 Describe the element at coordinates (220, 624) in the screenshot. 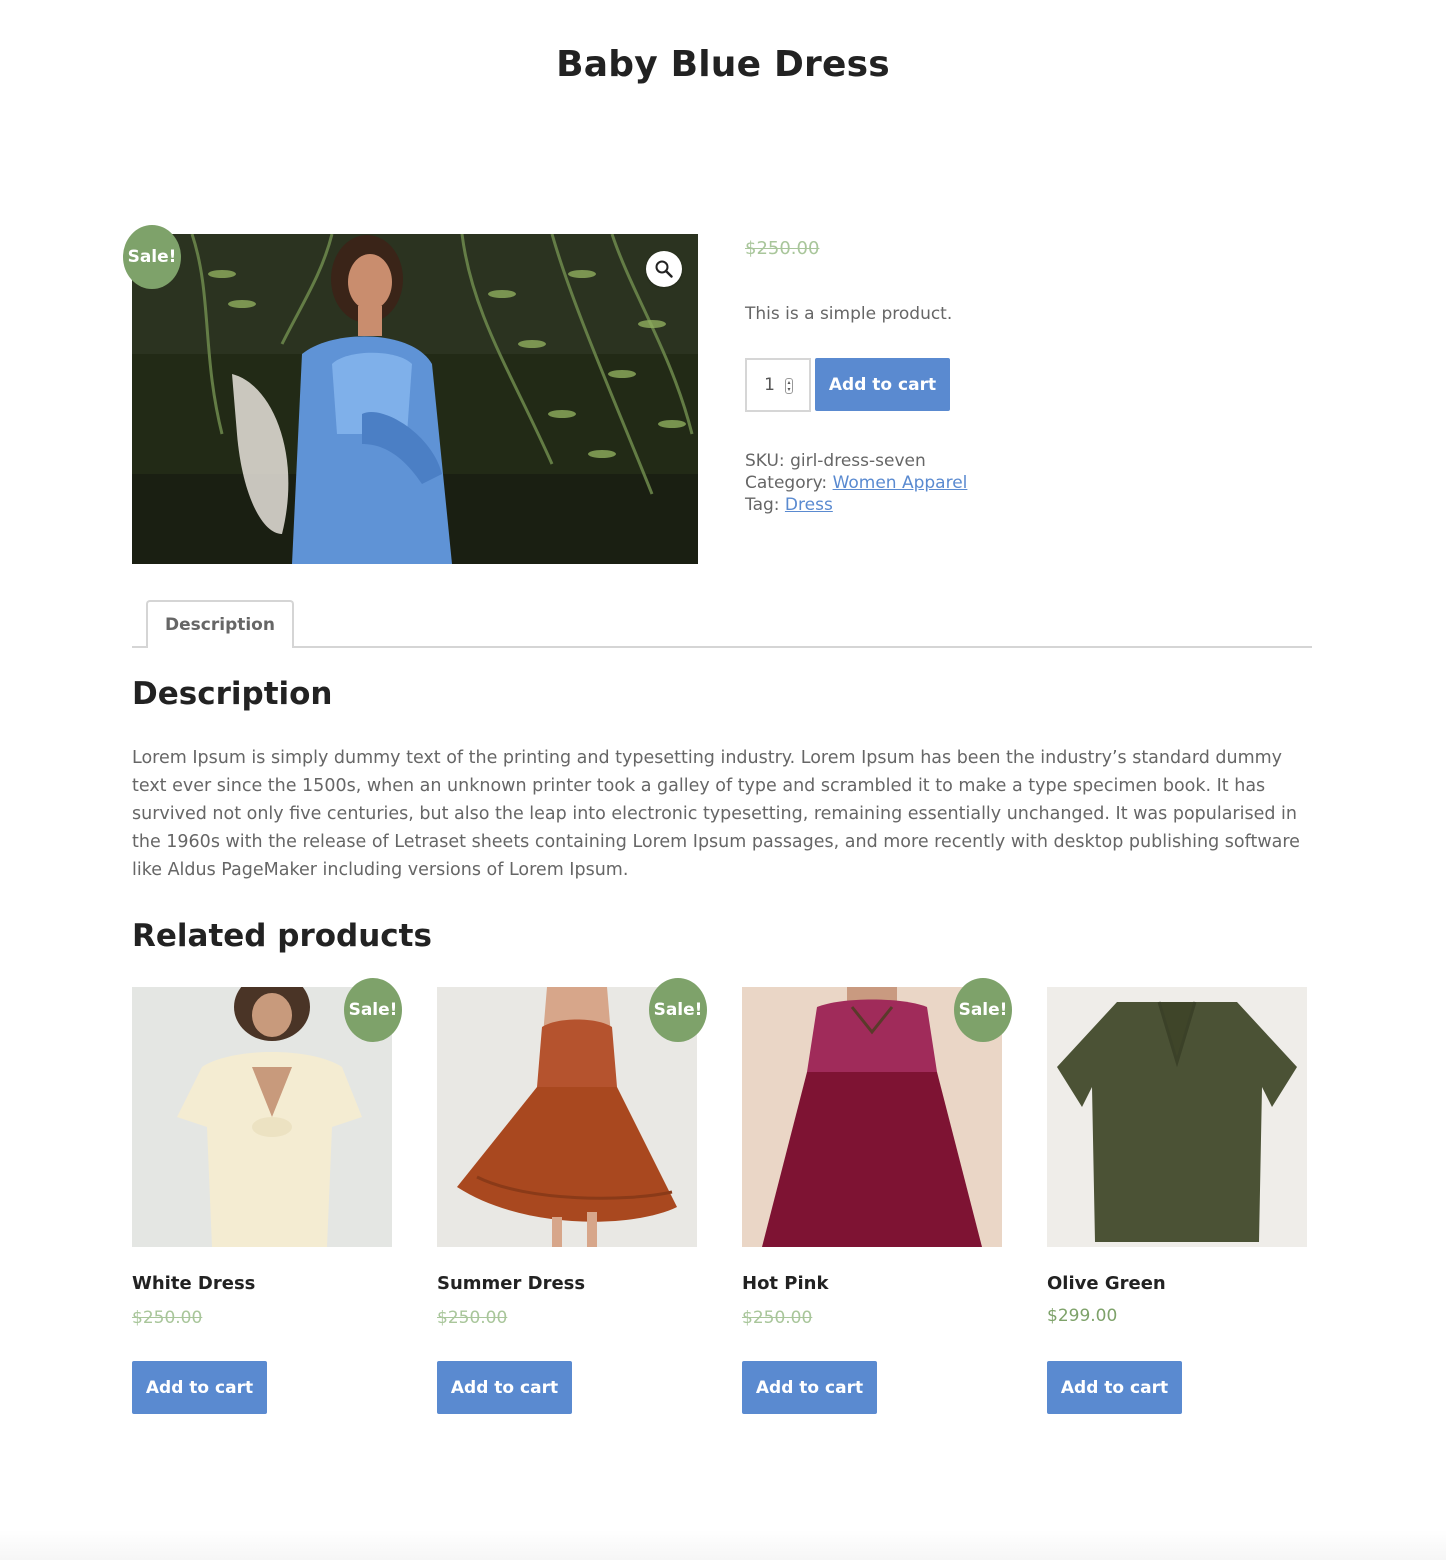

I see `tab-description: Description` at that location.